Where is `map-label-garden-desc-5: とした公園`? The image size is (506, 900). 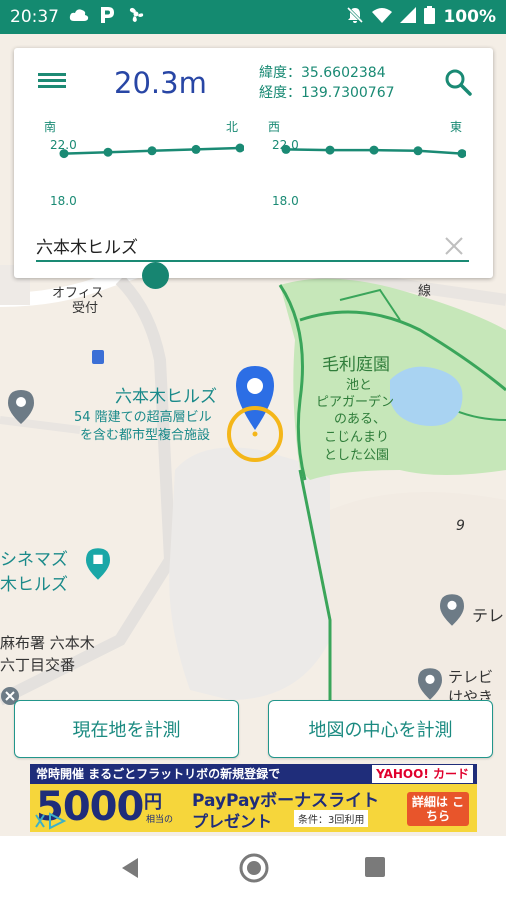 map-label-garden-desc-5: とした公園 is located at coordinates (357, 455).